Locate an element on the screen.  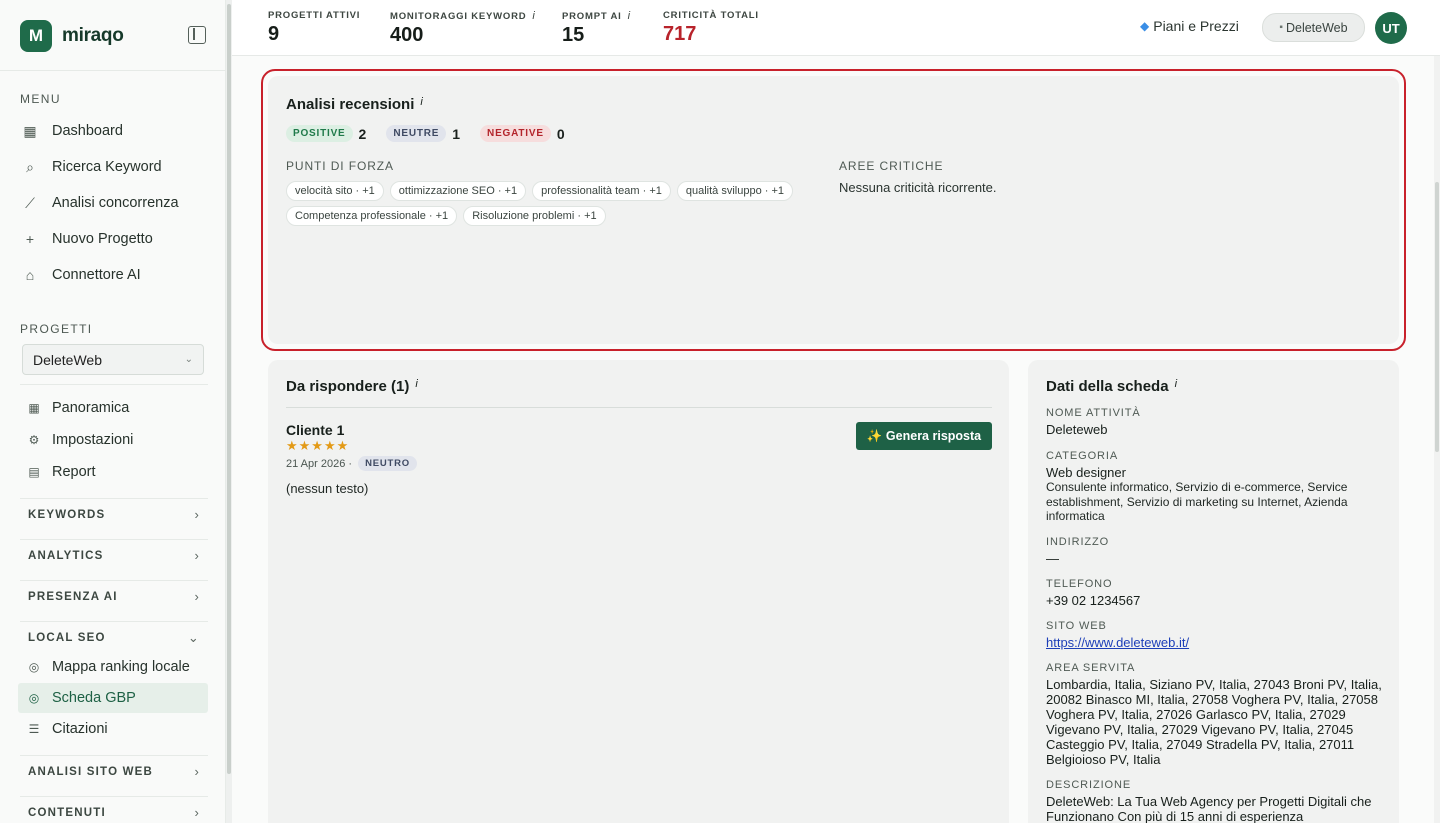
phone-label: TELEFONO is located at coordinates (1079, 583).